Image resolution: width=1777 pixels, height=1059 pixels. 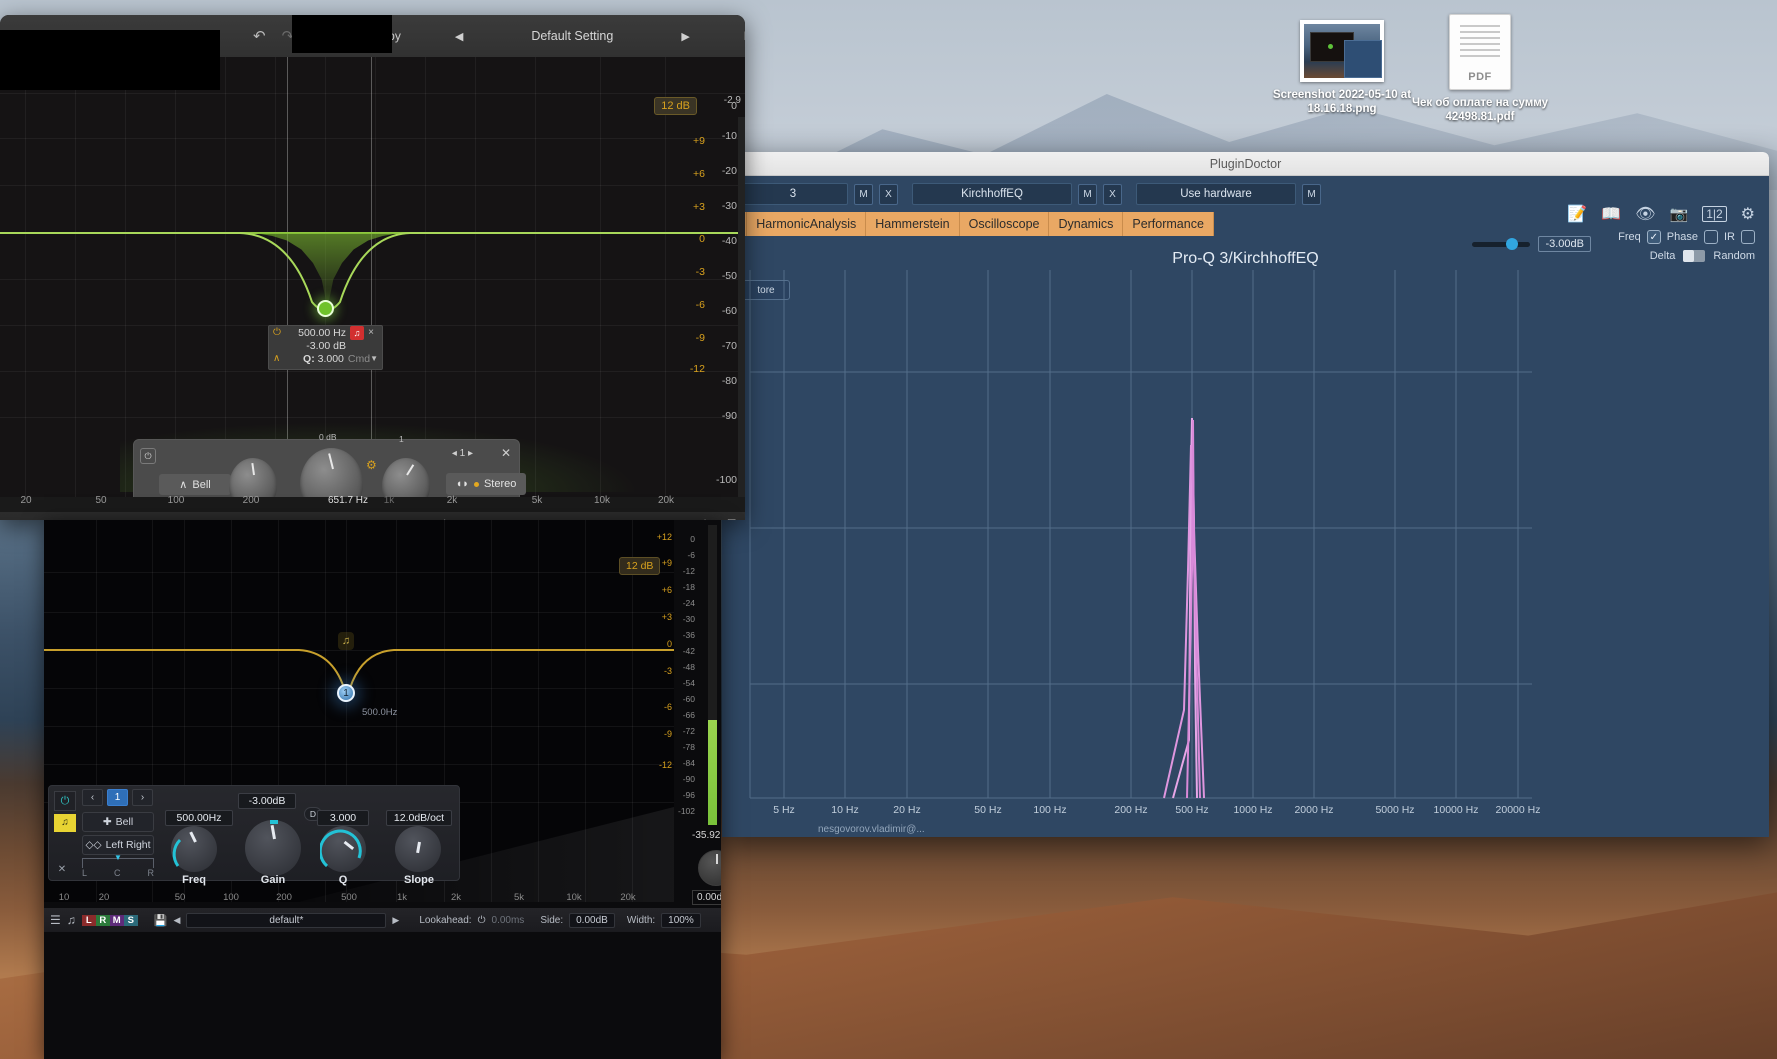 I want to click on band-index: 1, so click(x=117, y=797).